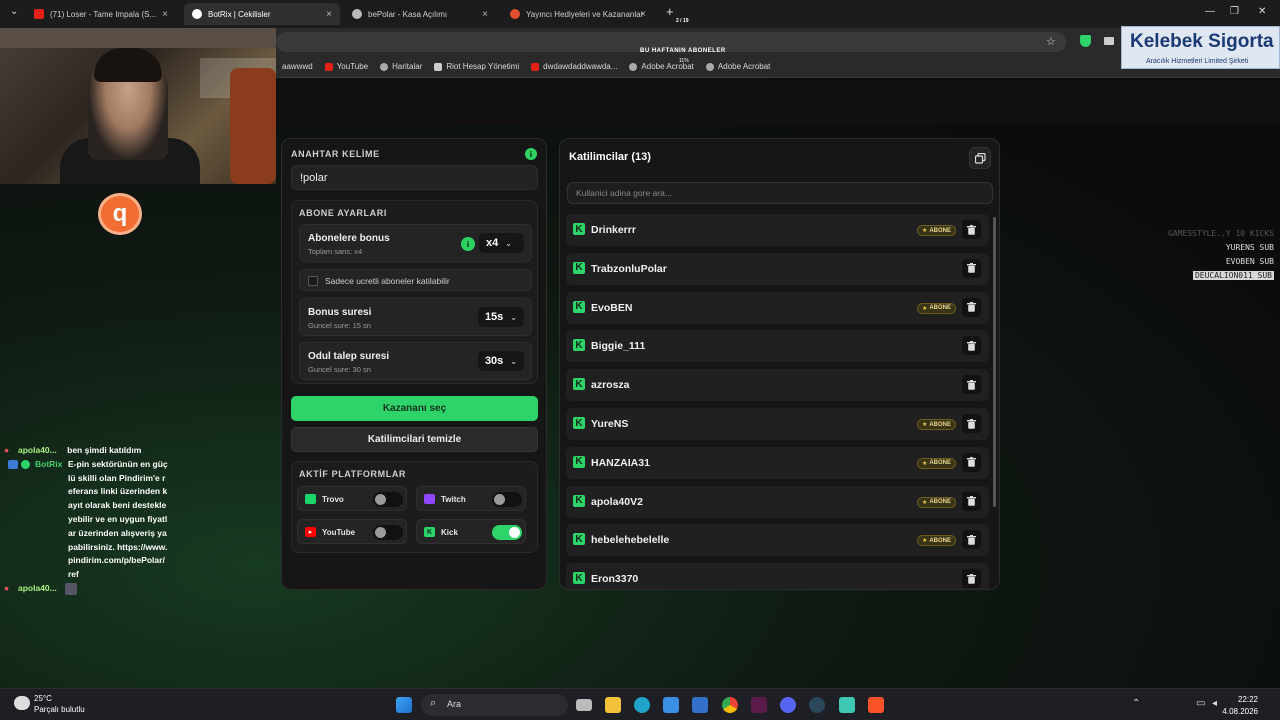  Describe the element at coordinates (924, 463) in the screenshot. I see `star-icon: ★` at that location.